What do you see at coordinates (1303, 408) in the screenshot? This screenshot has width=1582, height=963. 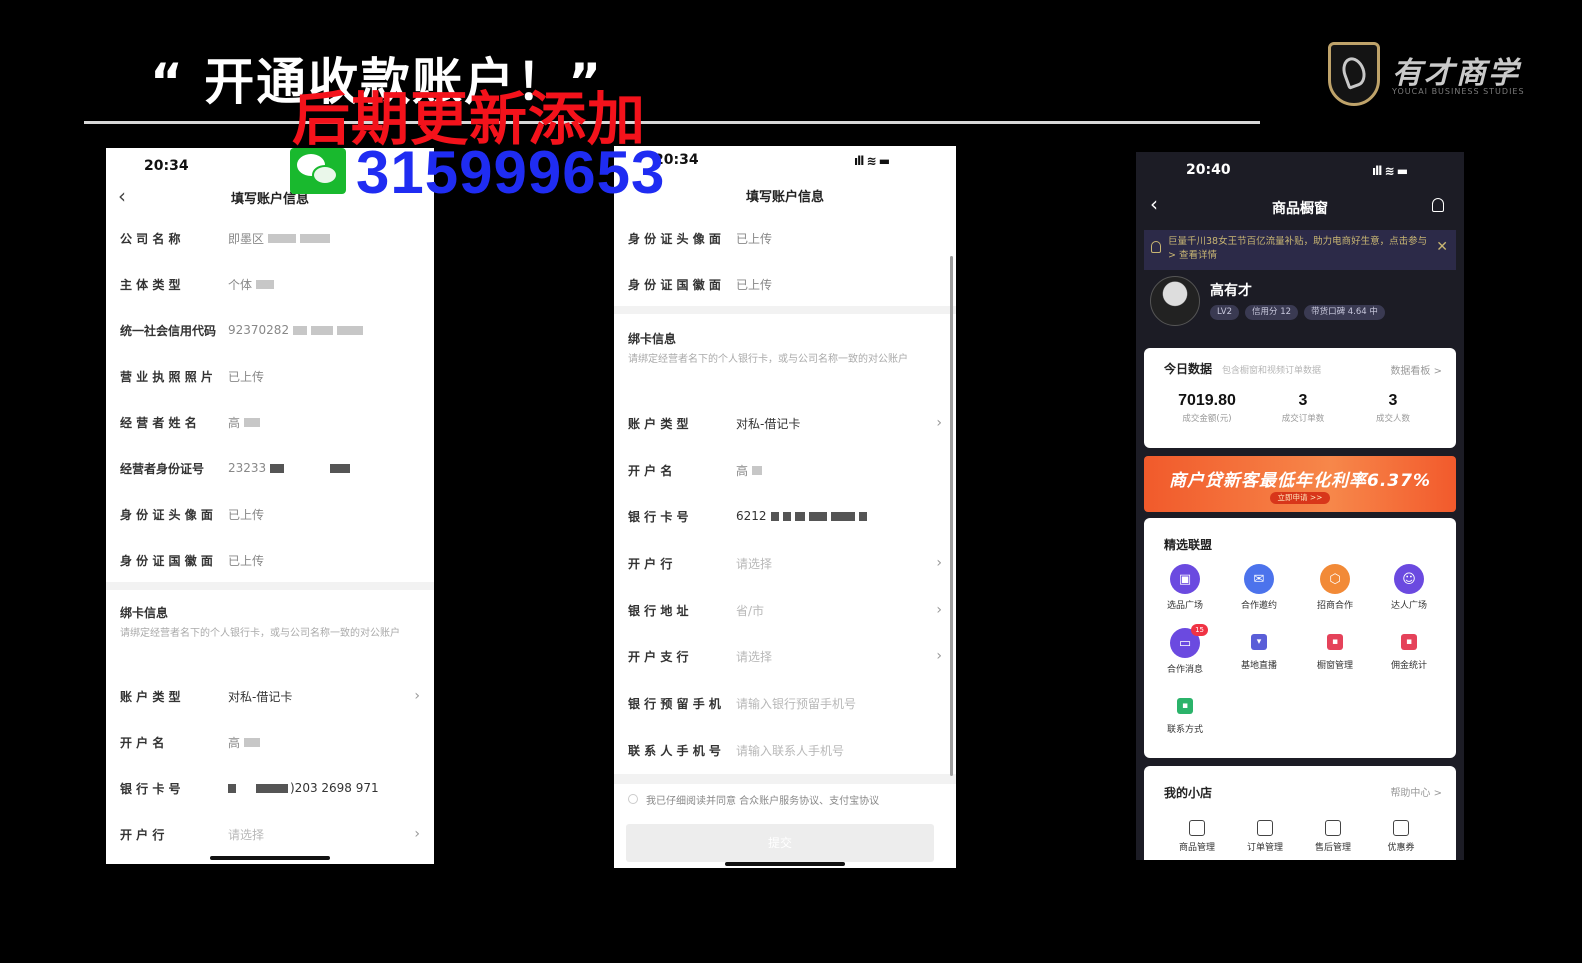 I see `stat-orders: 3 成交订单数` at bounding box center [1303, 408].